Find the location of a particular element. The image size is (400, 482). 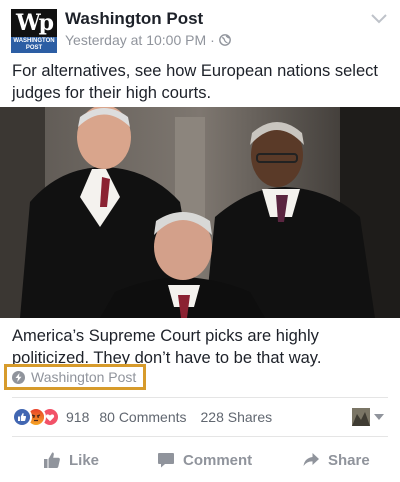

like-label: Like is located at coordinates (84, 460).